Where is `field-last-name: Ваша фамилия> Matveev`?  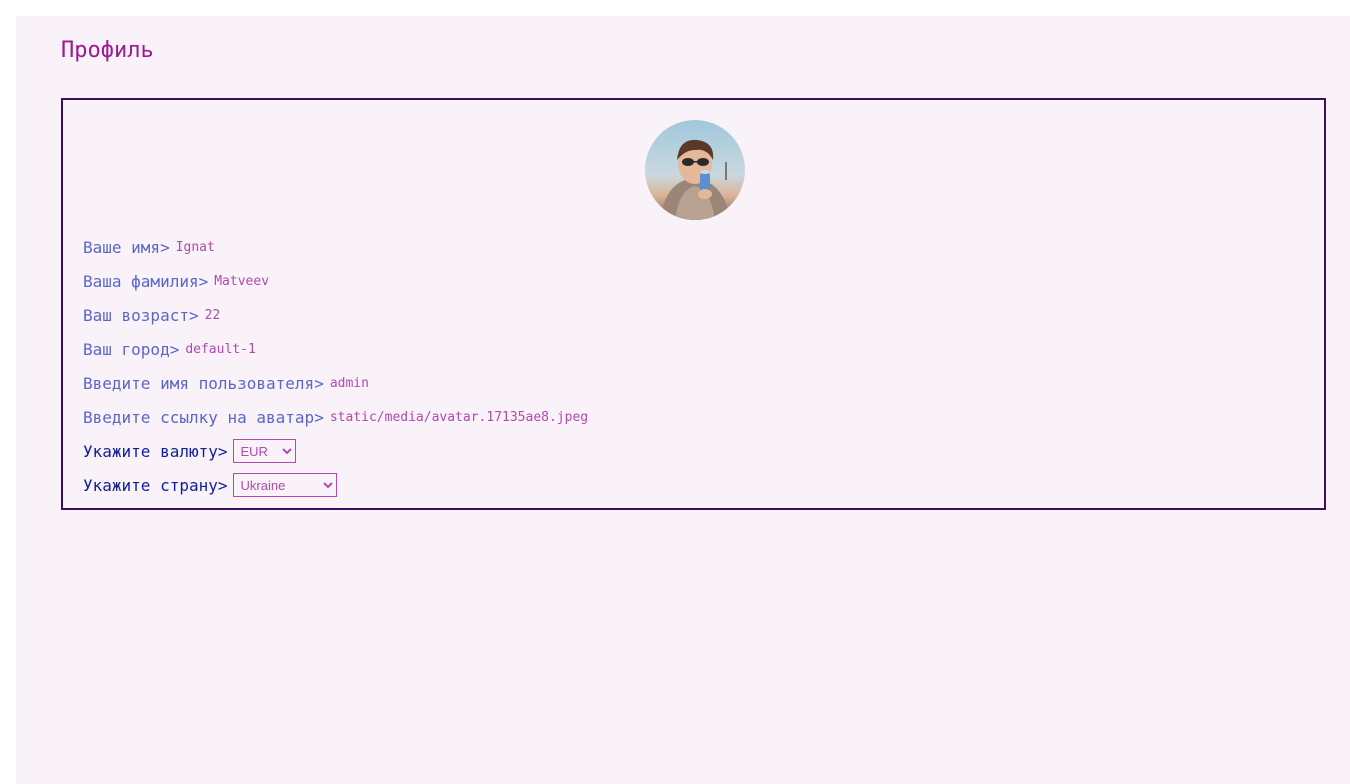
field-last-name: Ваша фамилия> Matveev is located at coordinates (335, 281).